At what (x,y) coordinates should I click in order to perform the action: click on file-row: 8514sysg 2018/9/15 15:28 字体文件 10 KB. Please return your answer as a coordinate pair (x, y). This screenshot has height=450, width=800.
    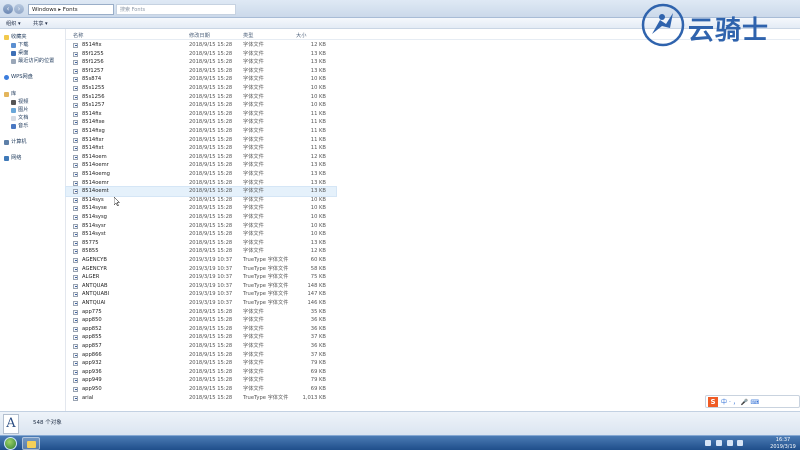
    Looking at the image, I should click on (201, 217).